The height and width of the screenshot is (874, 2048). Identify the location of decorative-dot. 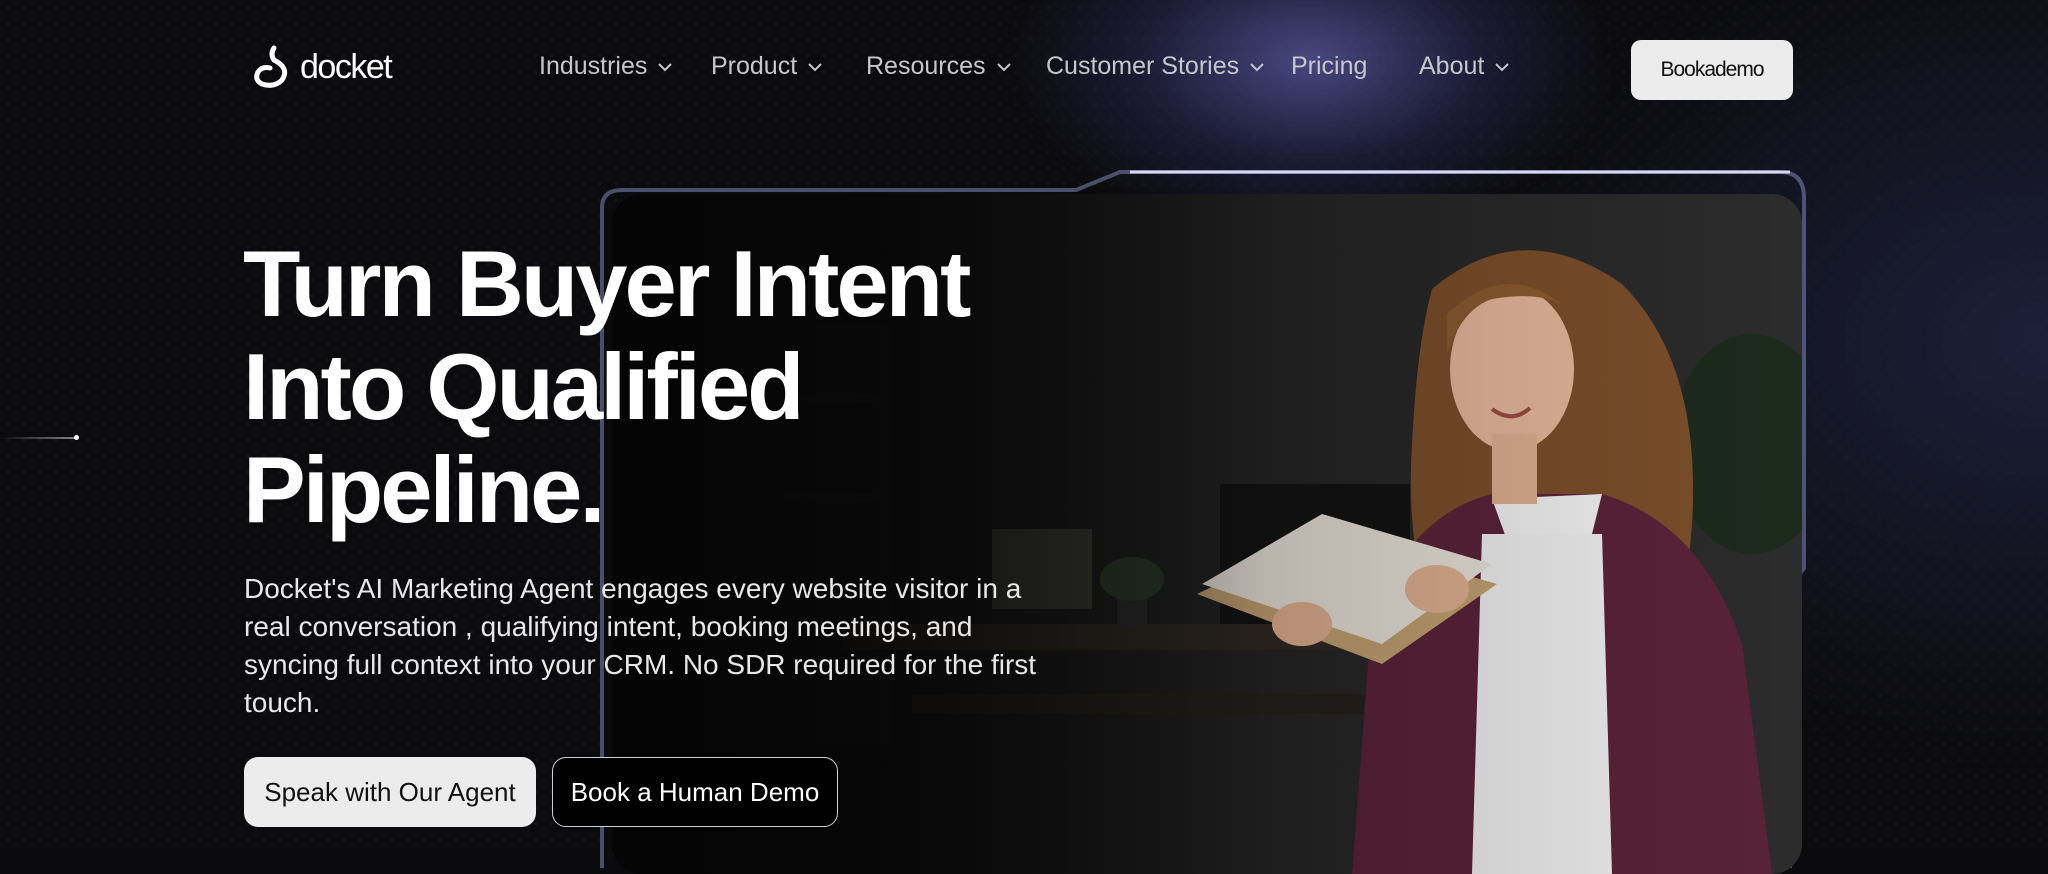
(76, 437).